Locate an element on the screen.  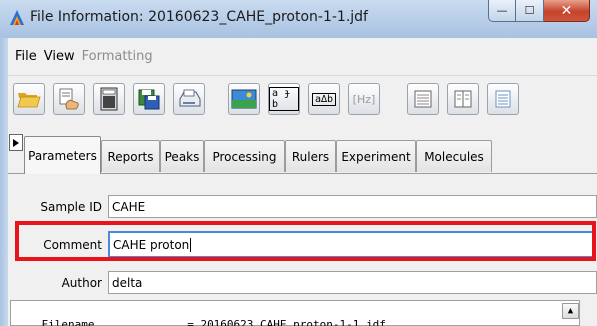
image-button is located at coordinates (244, 99).